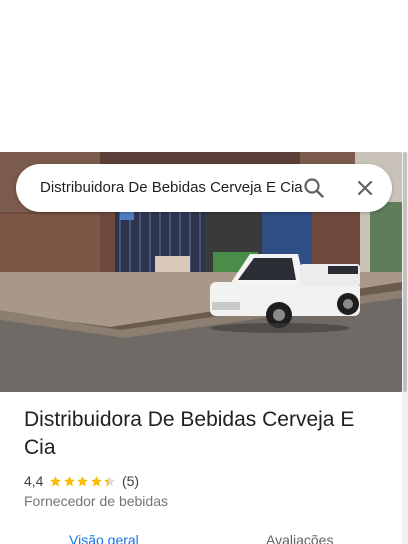 The image size is (408, 544). I want to click on search-icon, so click(314, 188).